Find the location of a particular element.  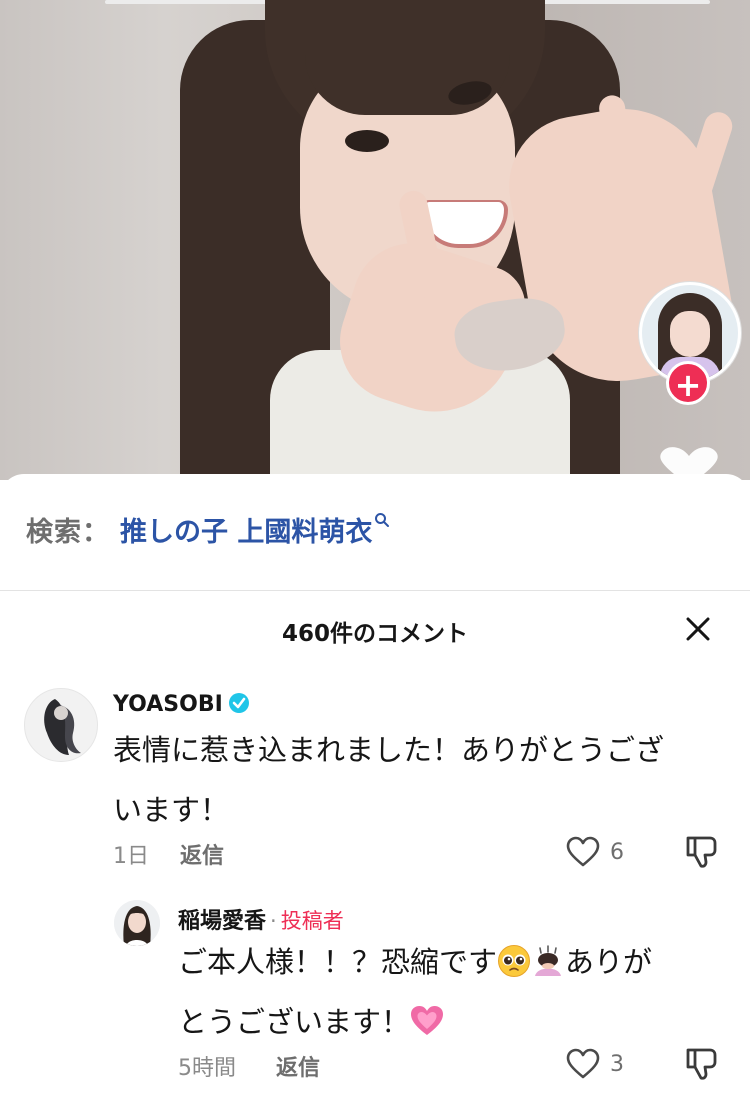

reply-text: ご本人様！！？恐縮です ありが とうございます！ is located at coordinates (415, 992).